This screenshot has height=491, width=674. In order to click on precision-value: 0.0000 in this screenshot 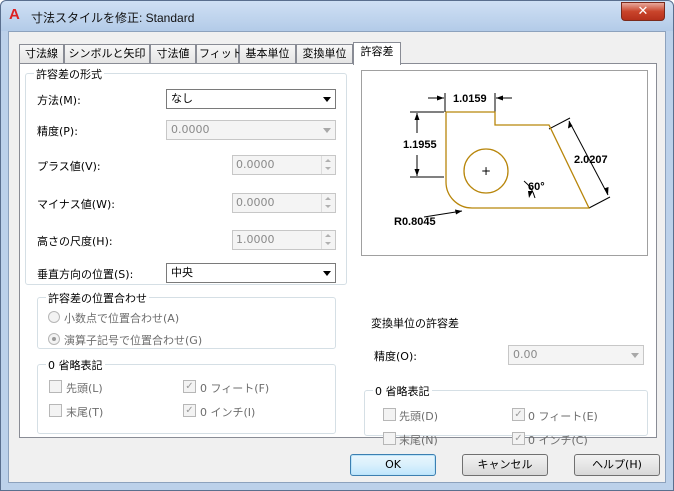, I will do `click(190, 129)`.